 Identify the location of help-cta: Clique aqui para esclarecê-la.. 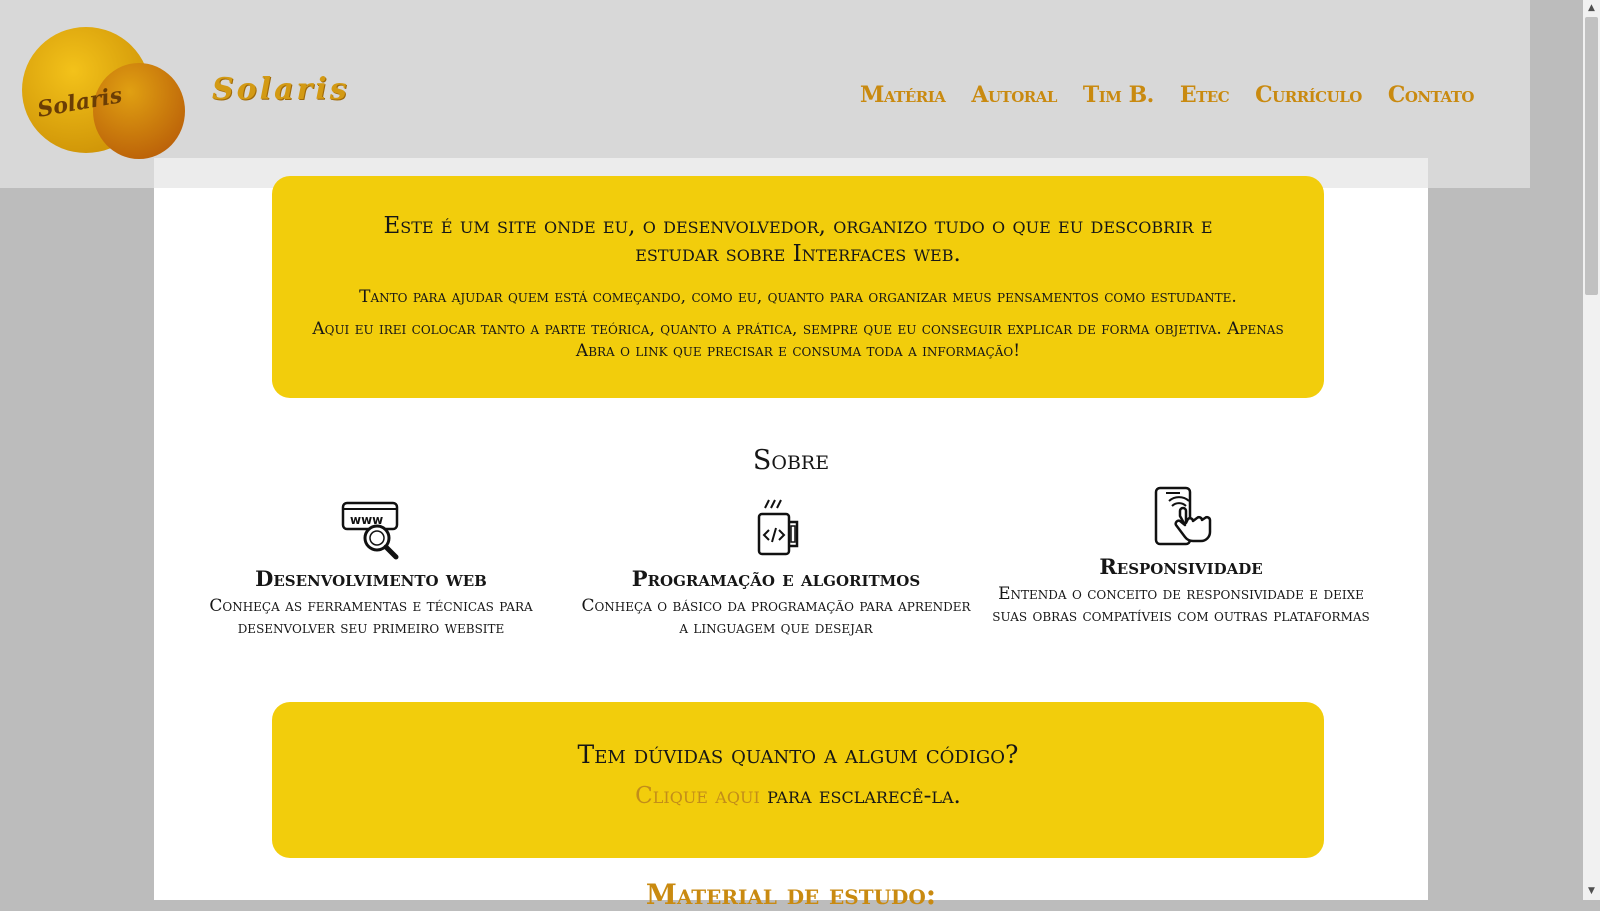
(798, 796).